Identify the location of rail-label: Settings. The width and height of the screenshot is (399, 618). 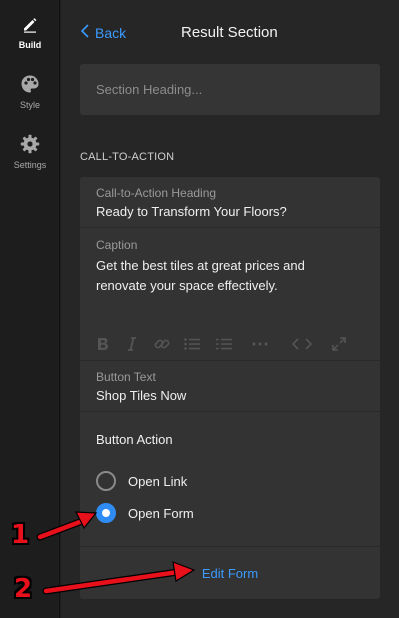
(30, 165).